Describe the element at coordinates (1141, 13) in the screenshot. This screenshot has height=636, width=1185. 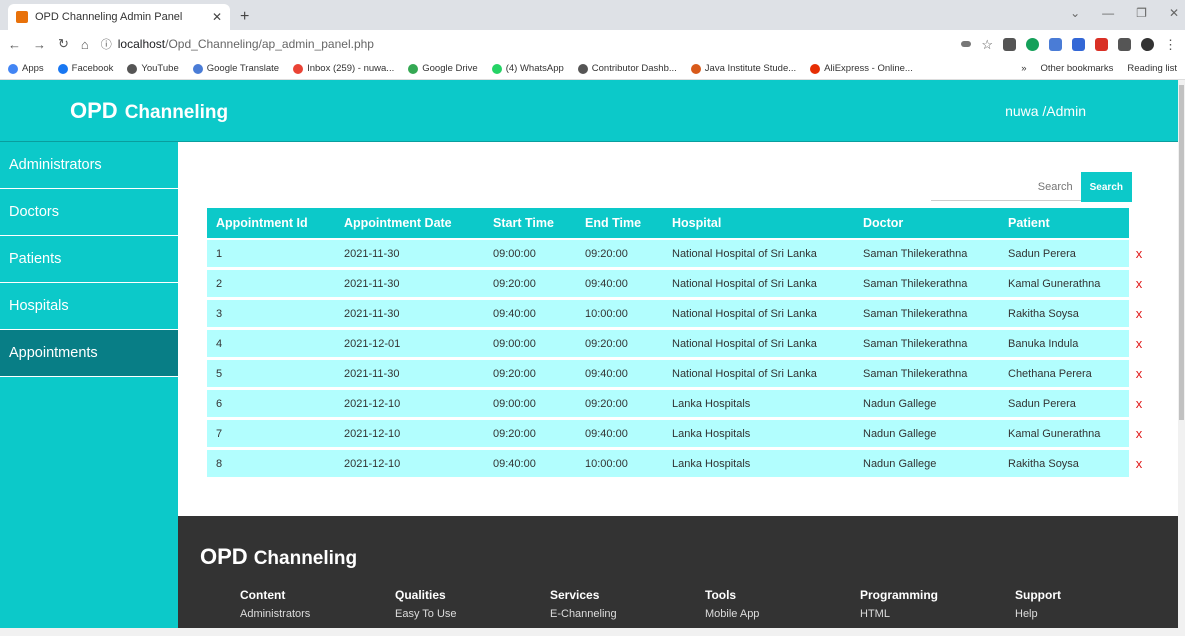
I see `restore-icon: ❐` at that location.